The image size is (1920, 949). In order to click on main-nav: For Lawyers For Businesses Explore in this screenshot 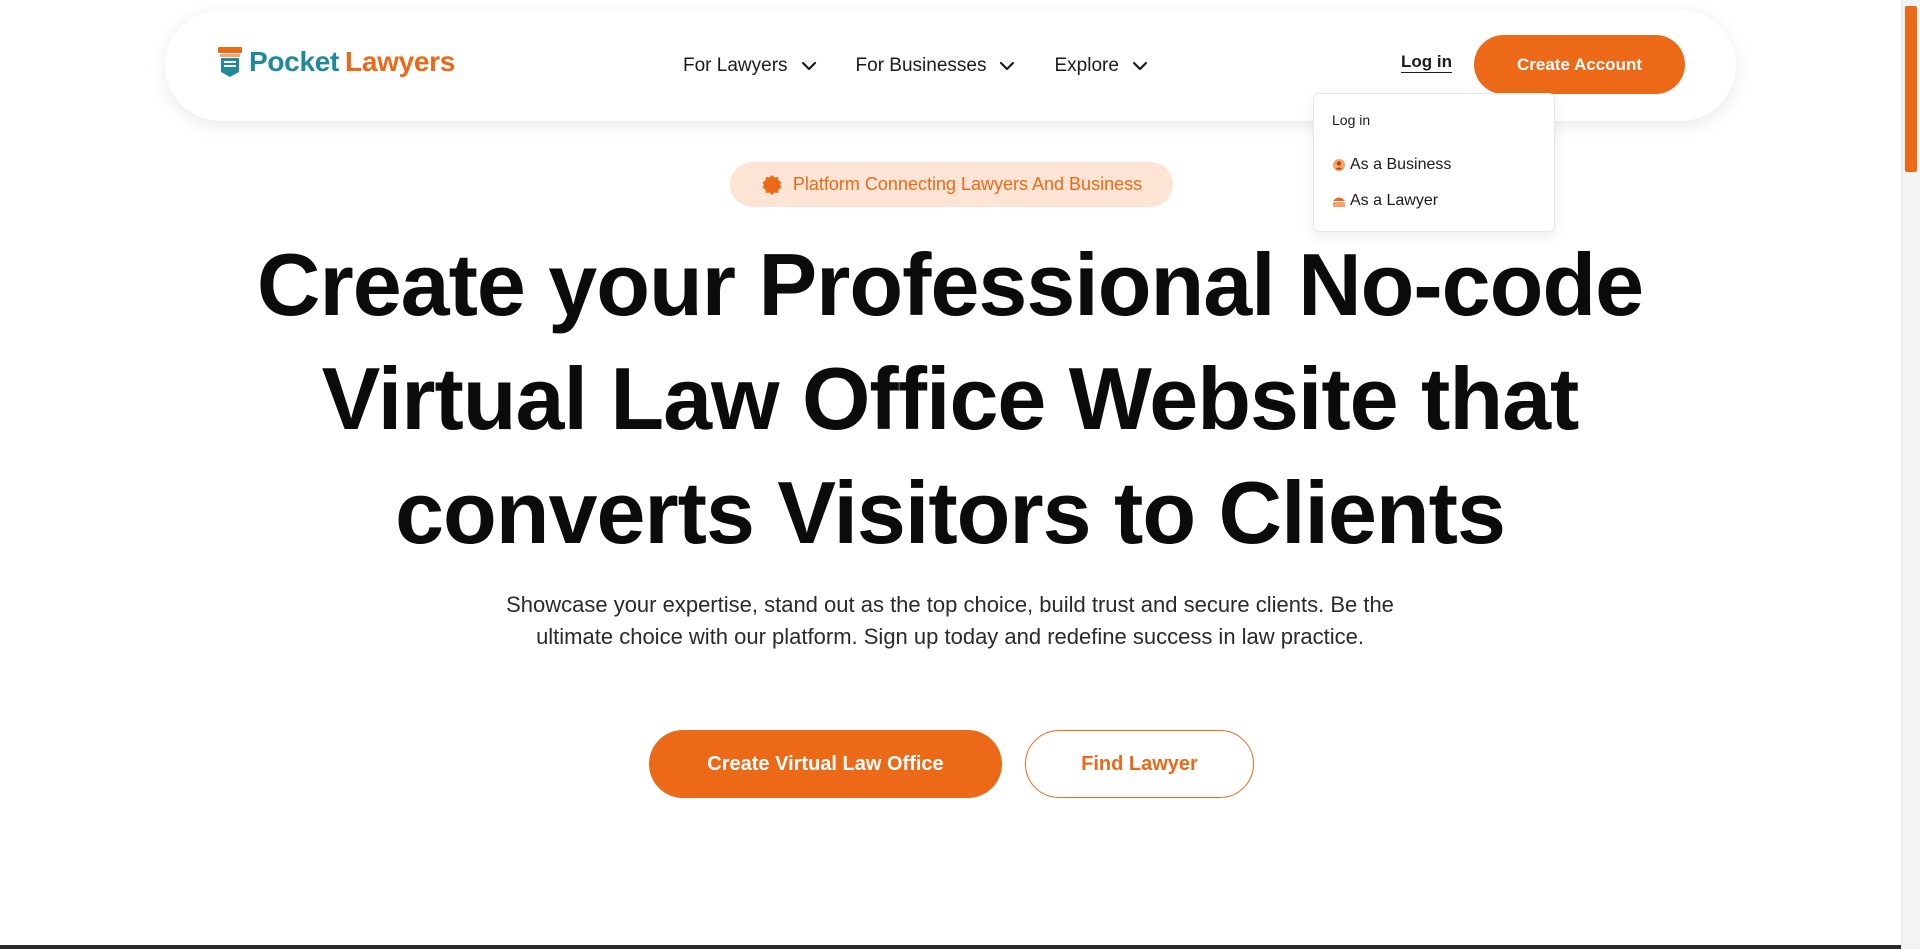, I will do `click(935, 65)`.